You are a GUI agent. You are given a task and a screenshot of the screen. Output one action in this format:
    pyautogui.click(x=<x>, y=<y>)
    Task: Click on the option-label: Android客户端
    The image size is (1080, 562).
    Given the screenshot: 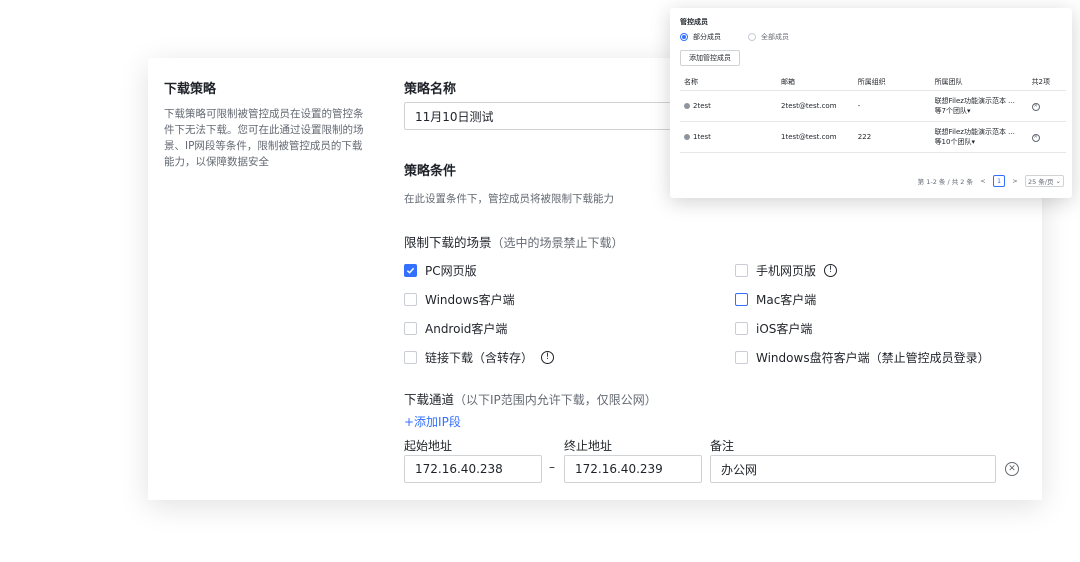 What is the action you would take?
    pyautogui.click(x=466, y=329)
    